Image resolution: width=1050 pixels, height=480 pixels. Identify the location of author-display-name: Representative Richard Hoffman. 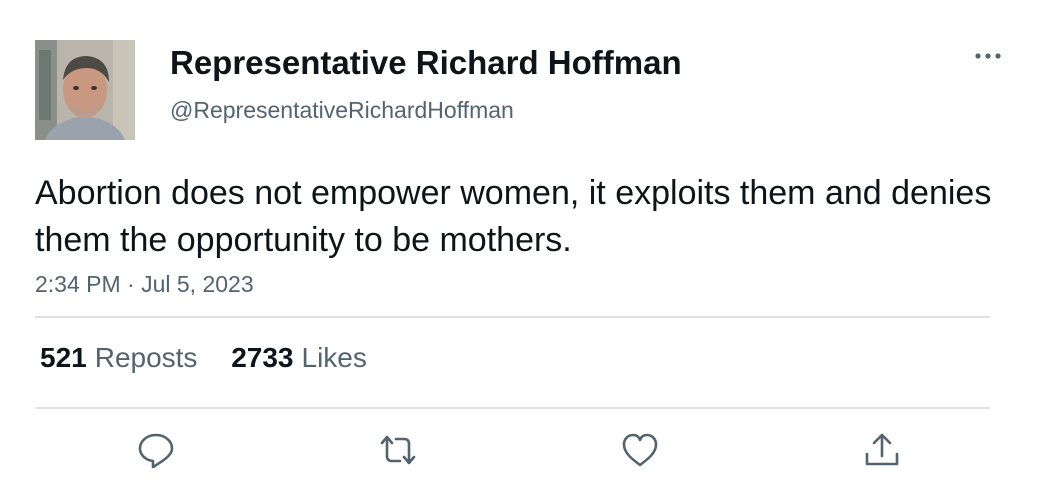
(426, 63).